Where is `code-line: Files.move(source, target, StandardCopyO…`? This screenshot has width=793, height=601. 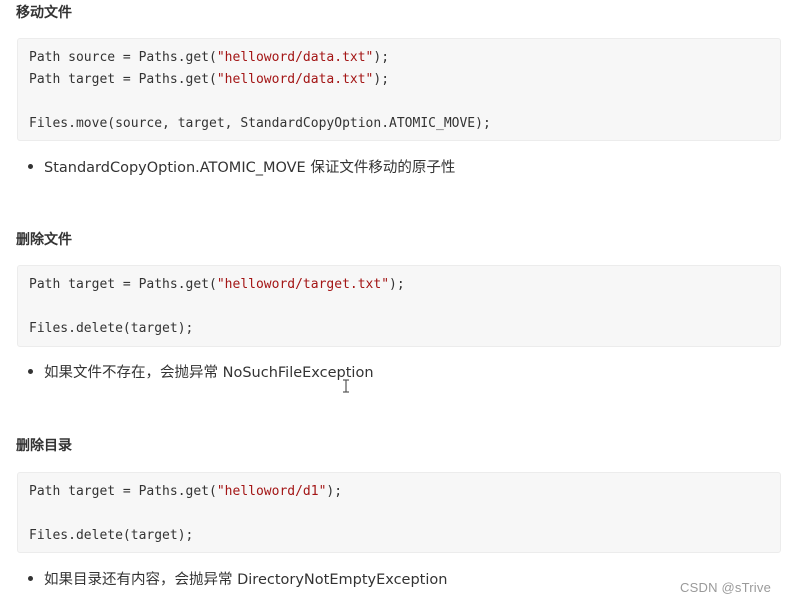 code-line: Files.move(source, target, StandardCopyO… is located at coordinates (260, 123).